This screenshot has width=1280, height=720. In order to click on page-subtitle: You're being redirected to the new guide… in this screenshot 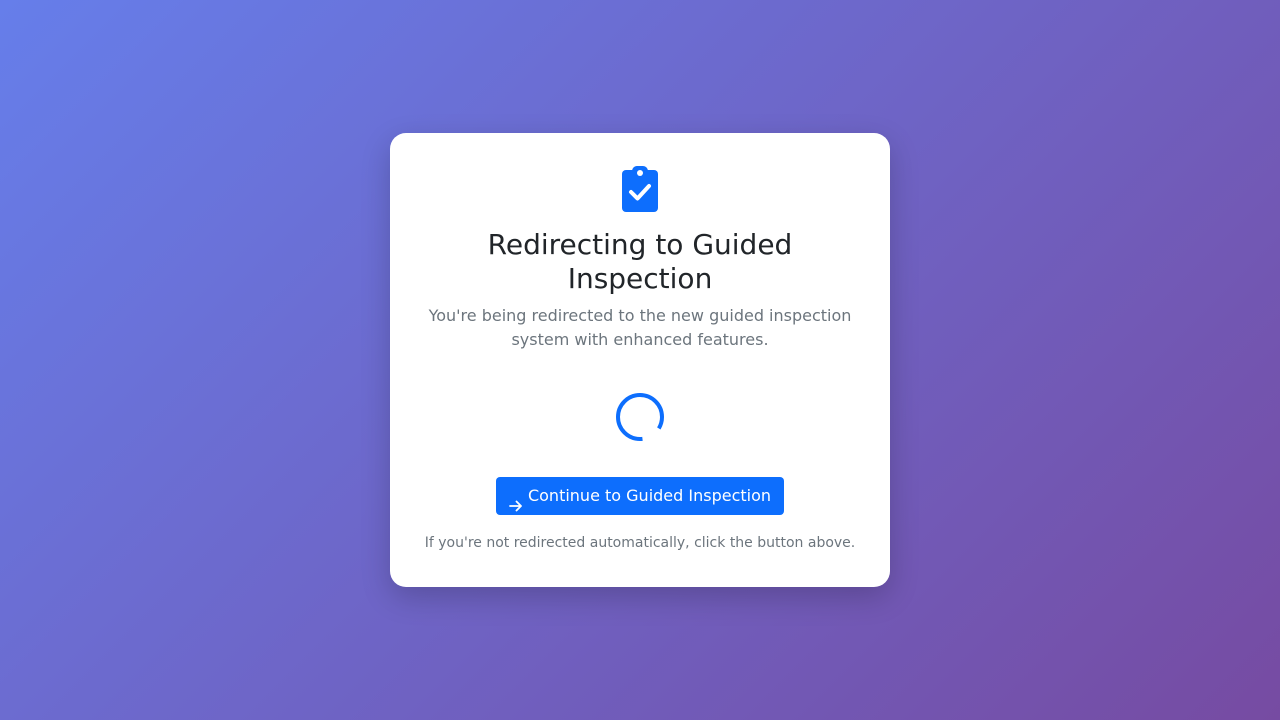, I will do `click(640, 327)`.